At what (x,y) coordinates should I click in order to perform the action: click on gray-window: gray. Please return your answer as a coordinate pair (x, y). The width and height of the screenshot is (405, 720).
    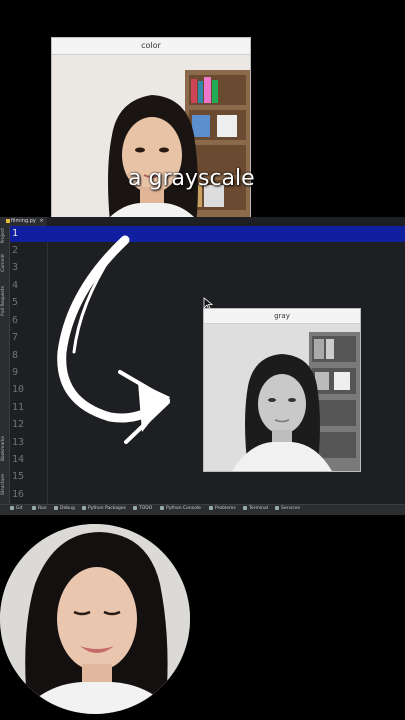
    Looking at the image, I should click on (282, 390).